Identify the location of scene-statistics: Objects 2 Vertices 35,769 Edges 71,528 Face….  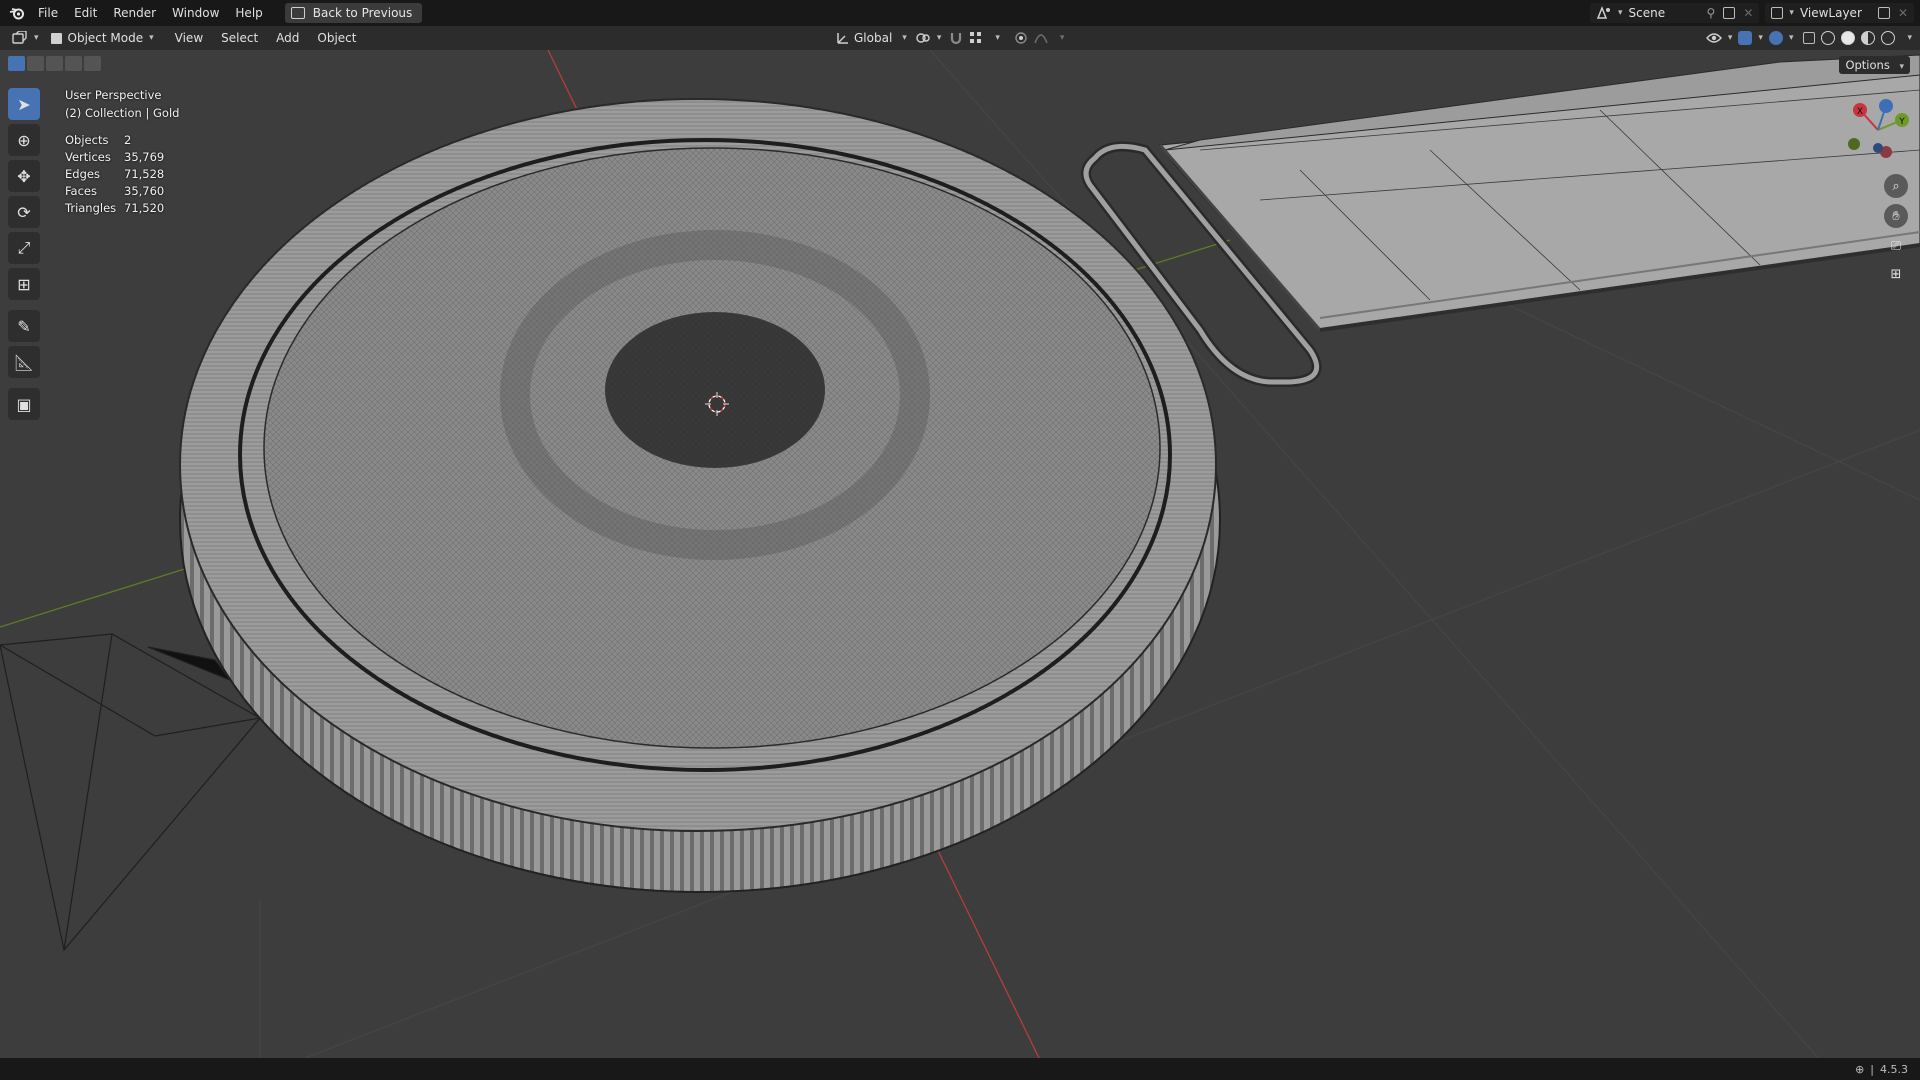
(114, 174).